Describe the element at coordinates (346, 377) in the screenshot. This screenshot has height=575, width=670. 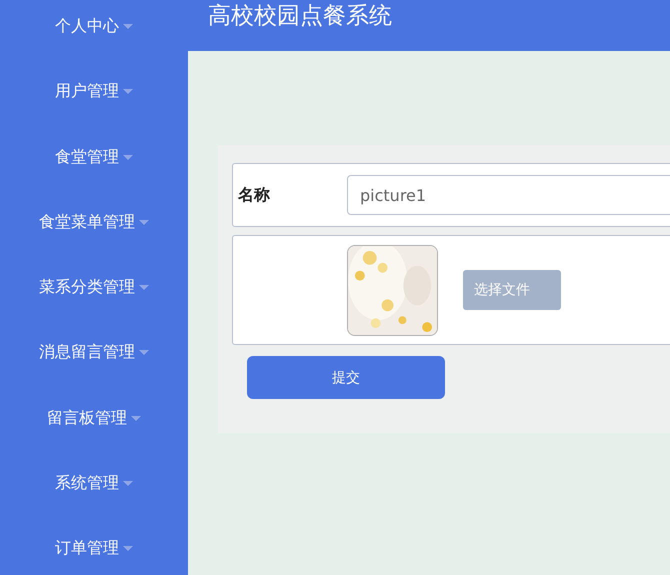
I see `submit-button: 提交` at that location.